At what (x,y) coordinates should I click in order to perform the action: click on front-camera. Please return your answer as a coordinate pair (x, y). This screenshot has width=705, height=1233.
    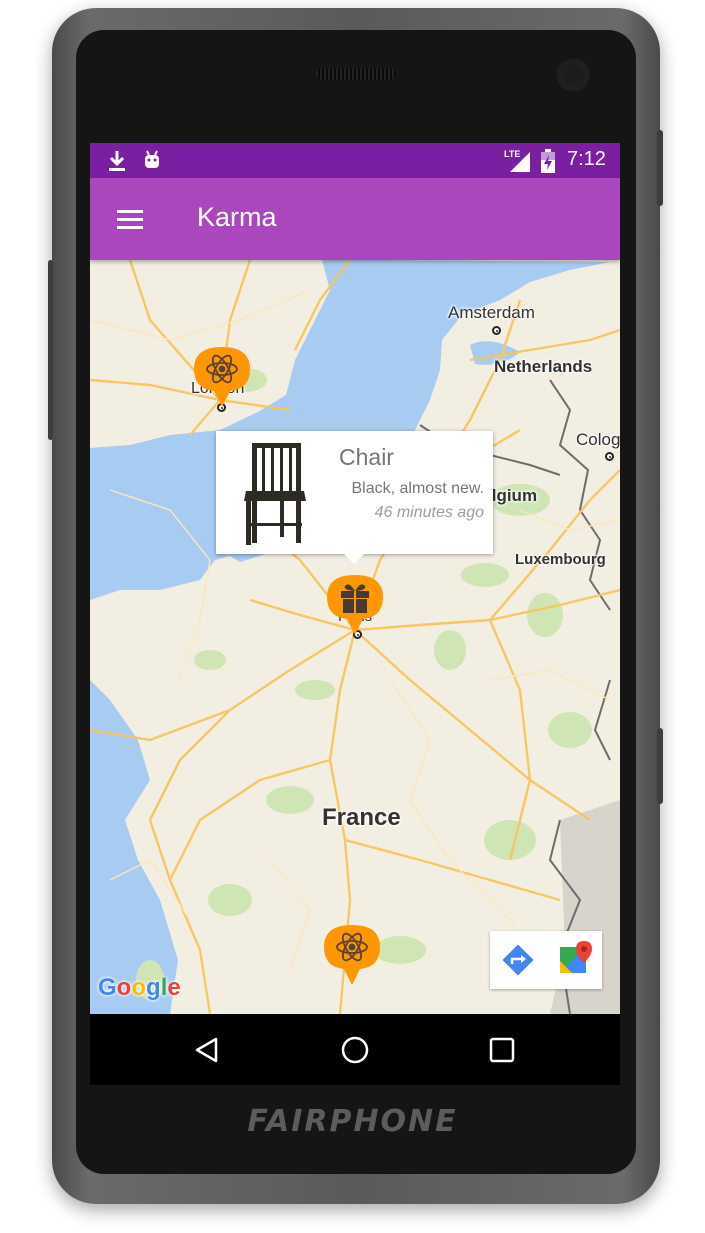
    Looking at the image, I should click on (573, 75).